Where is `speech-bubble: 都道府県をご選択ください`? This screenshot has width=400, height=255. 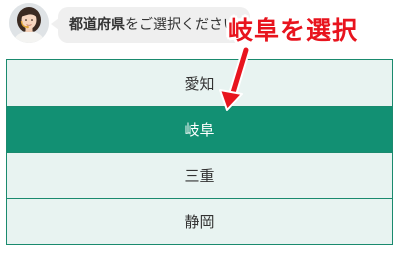
speech-bubble: 都道府県をご選択ください is located at coordinates (154, 25).